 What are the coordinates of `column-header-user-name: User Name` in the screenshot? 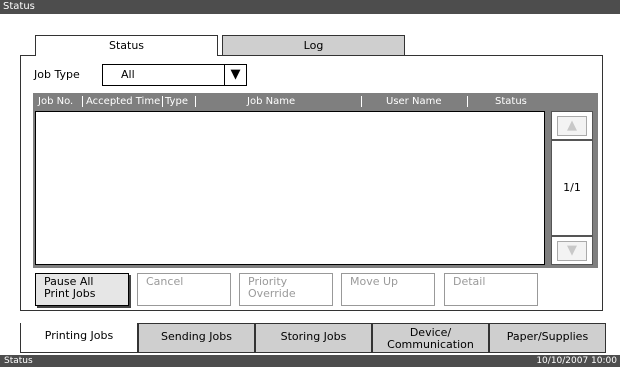 It's located at (414, 101).